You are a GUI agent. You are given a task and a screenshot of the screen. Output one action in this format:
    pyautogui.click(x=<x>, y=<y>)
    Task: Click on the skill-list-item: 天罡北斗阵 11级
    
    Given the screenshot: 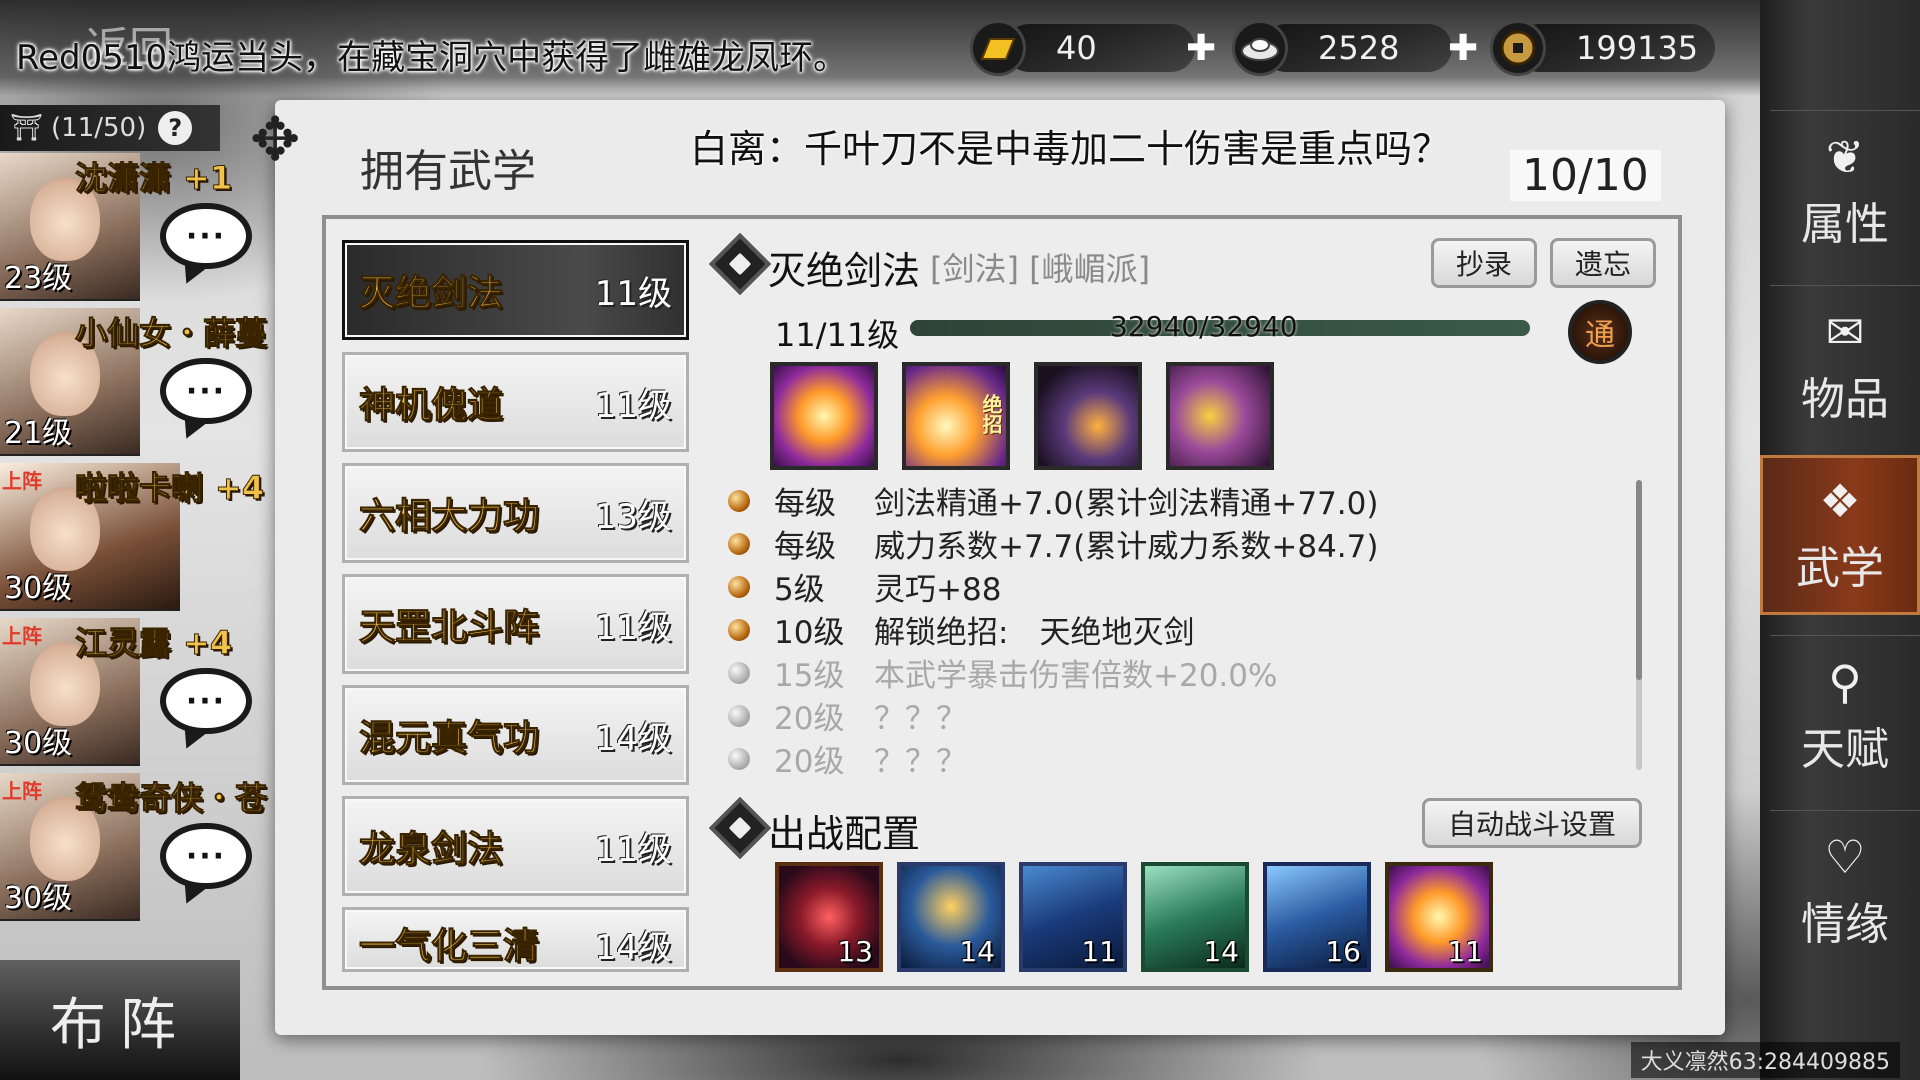 What is the action you would take?
    pyautogui.click(x=515, y=624)
    